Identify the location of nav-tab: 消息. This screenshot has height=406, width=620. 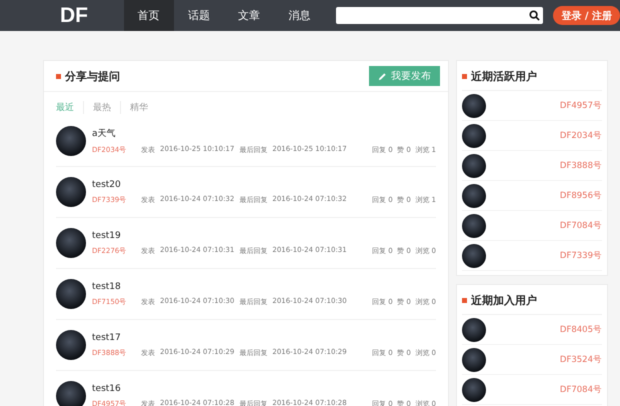
(299, 15).